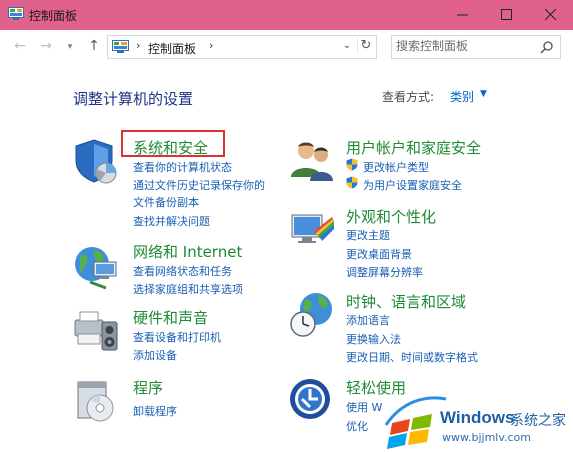  What do you see at coordinates (312, 231) in the screenshot?
I see `appearance-icon` at bounding box center [312, 231].